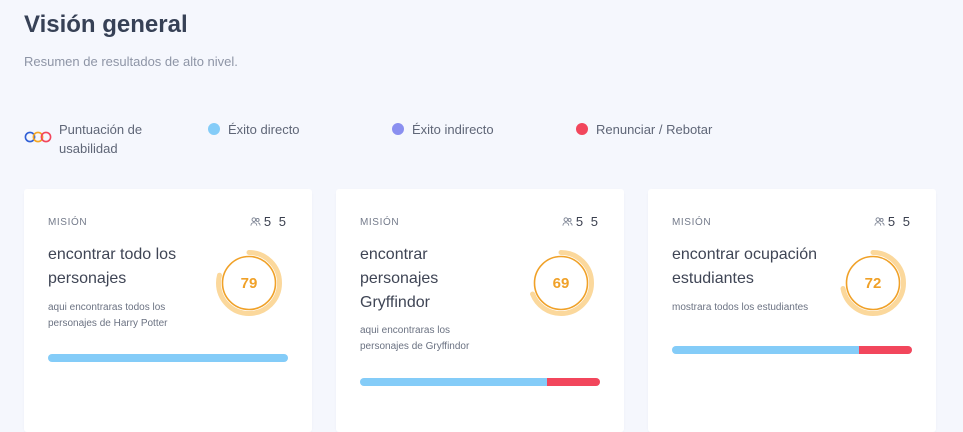  Describe the element at coordinates (214, 129) in the screenshot. I see `direct-dot-icon` at that location.